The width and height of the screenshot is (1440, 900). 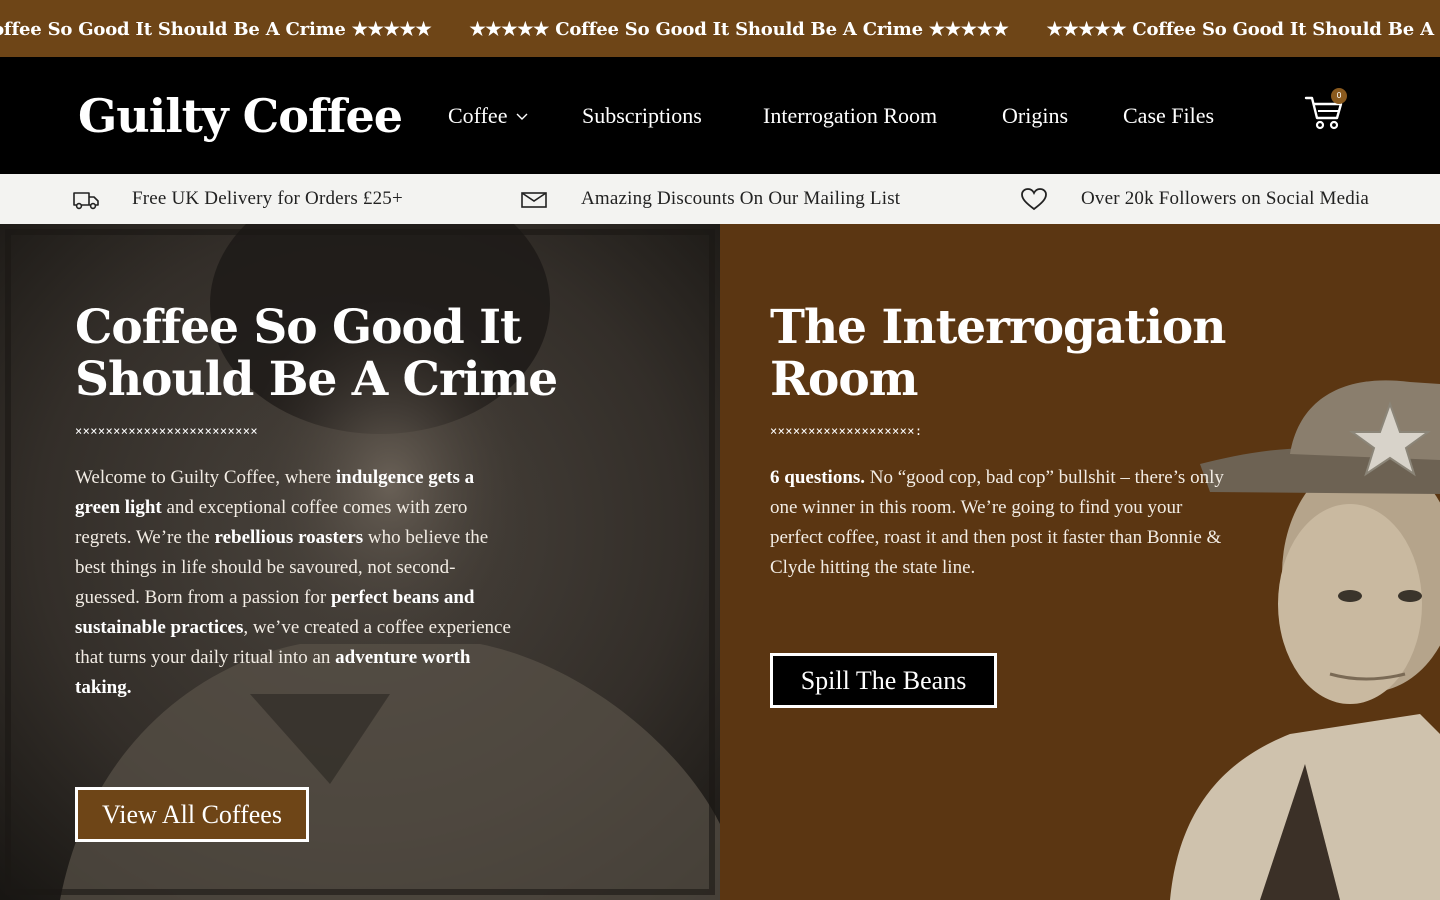 What do you see at coordinates (192, 814) in the screenshot?
I see `view-all-coffees-button: View All Coffees` at bounding box center [192, 814].